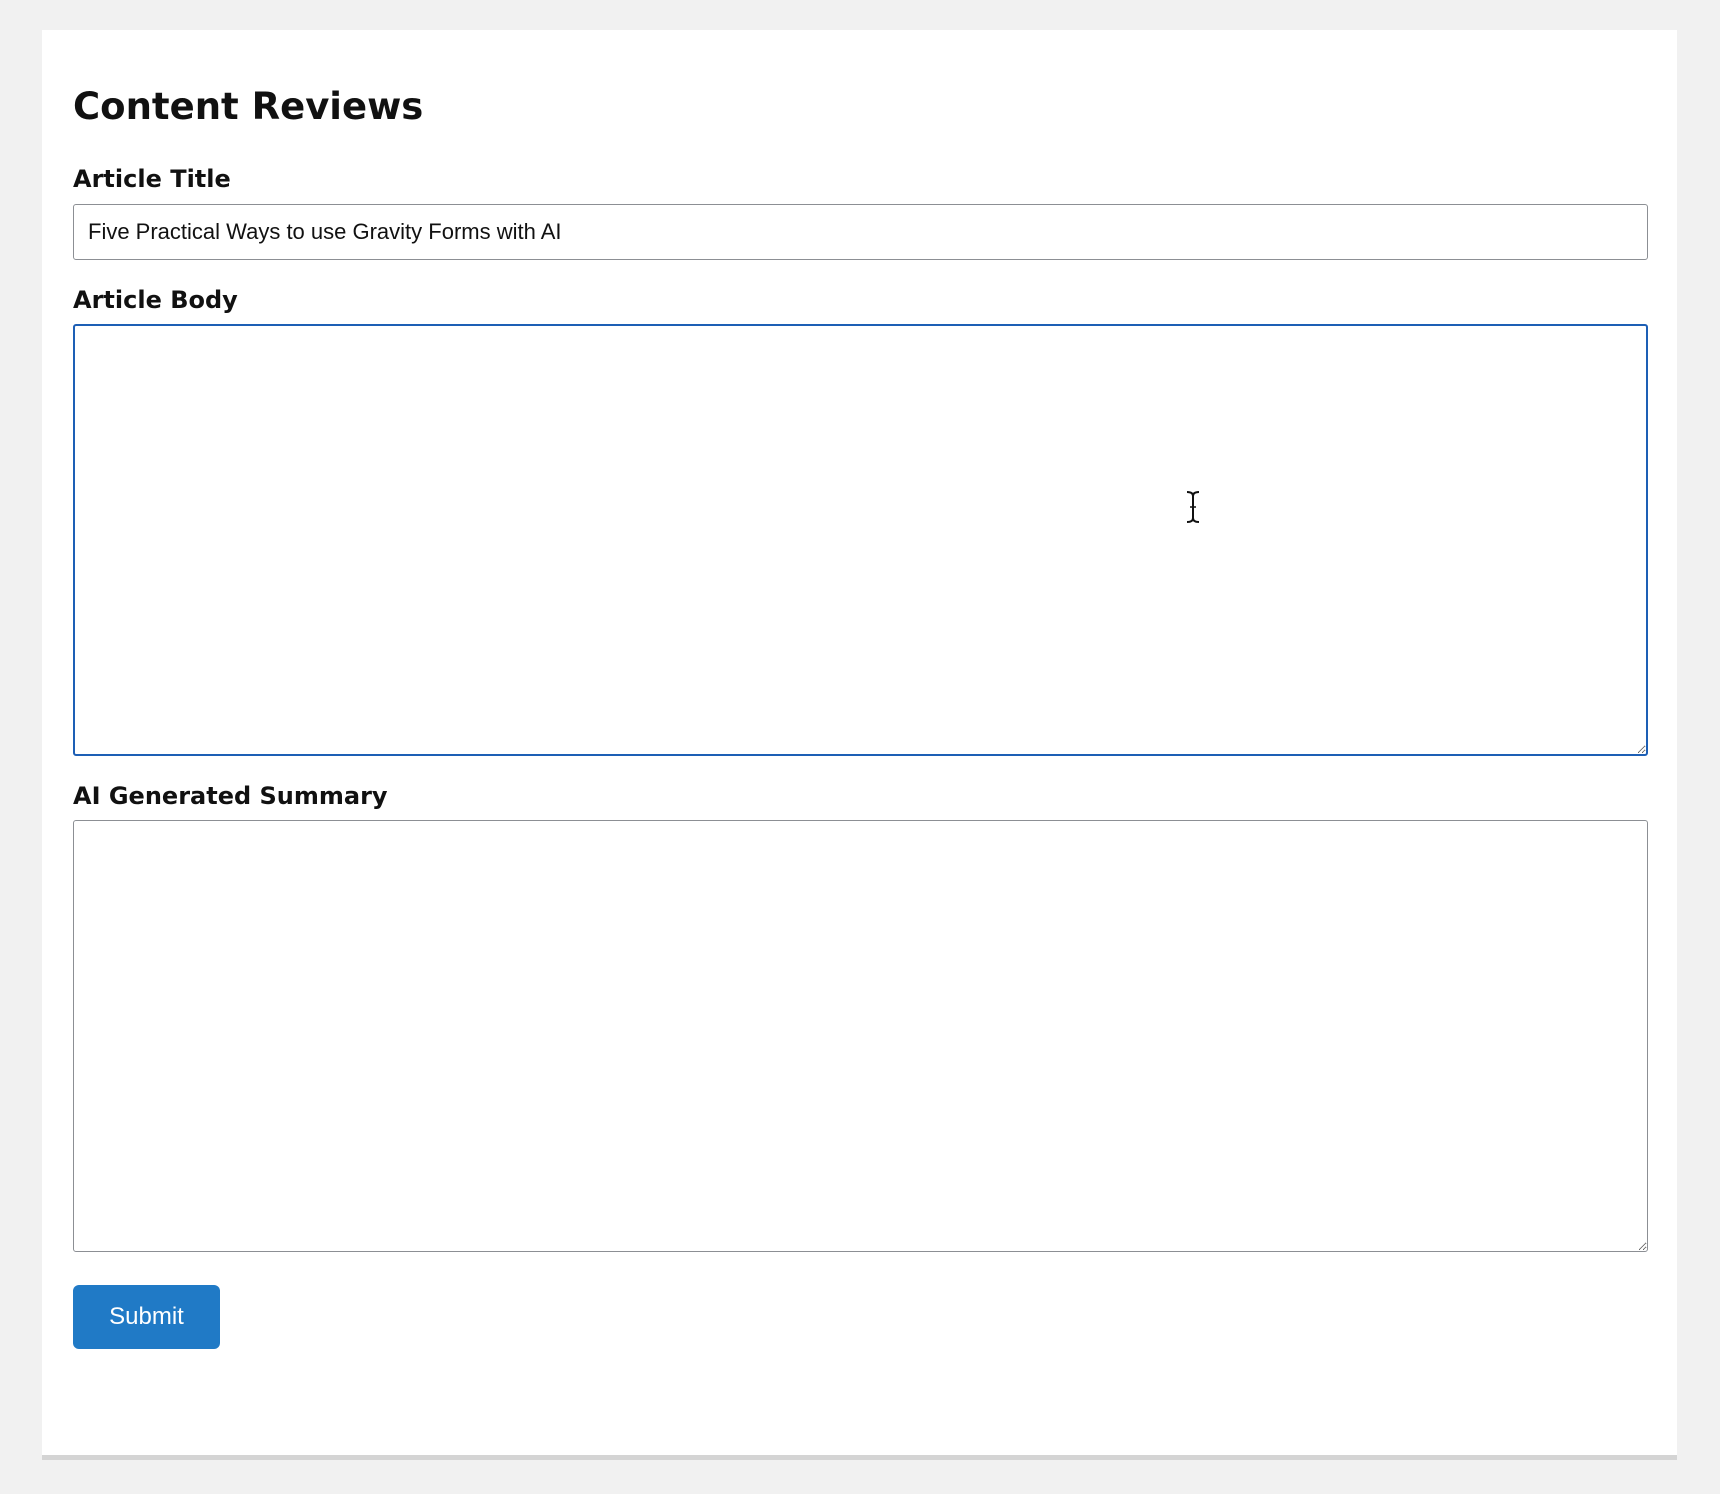  I want to click on ai-summary-label: AI Generated Summary, so click(230, 796).